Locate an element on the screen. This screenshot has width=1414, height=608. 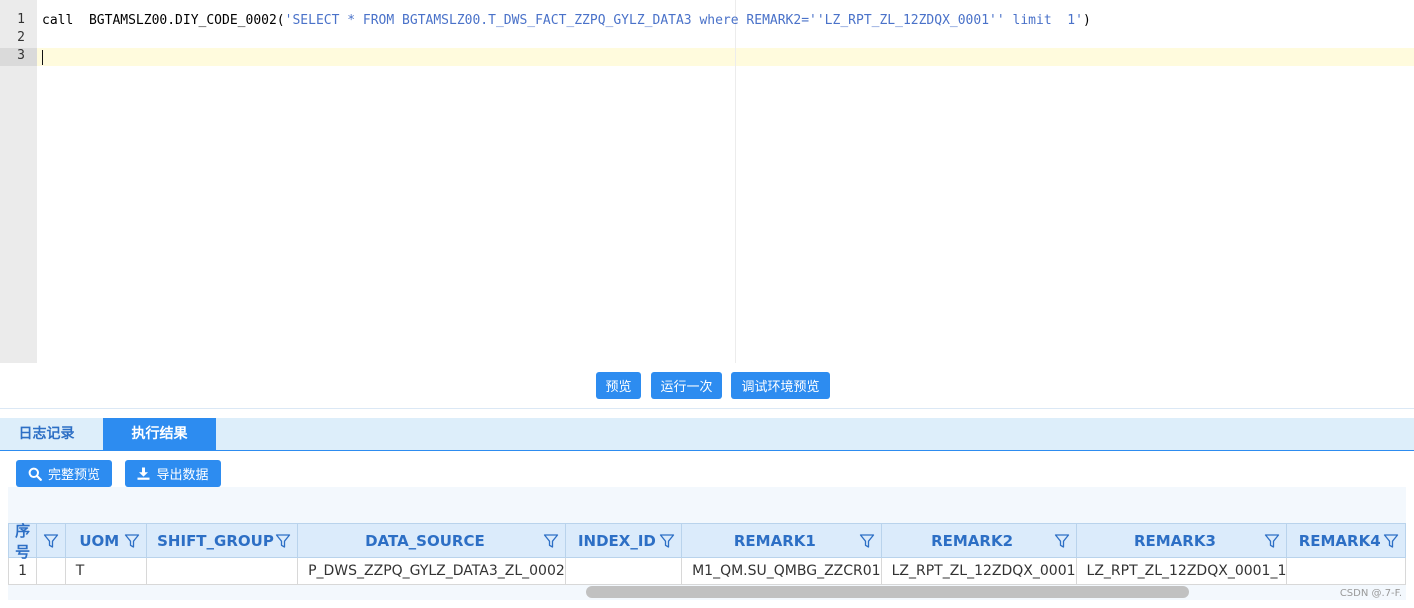
active-line-highlight is located at coordinates (725, 57).